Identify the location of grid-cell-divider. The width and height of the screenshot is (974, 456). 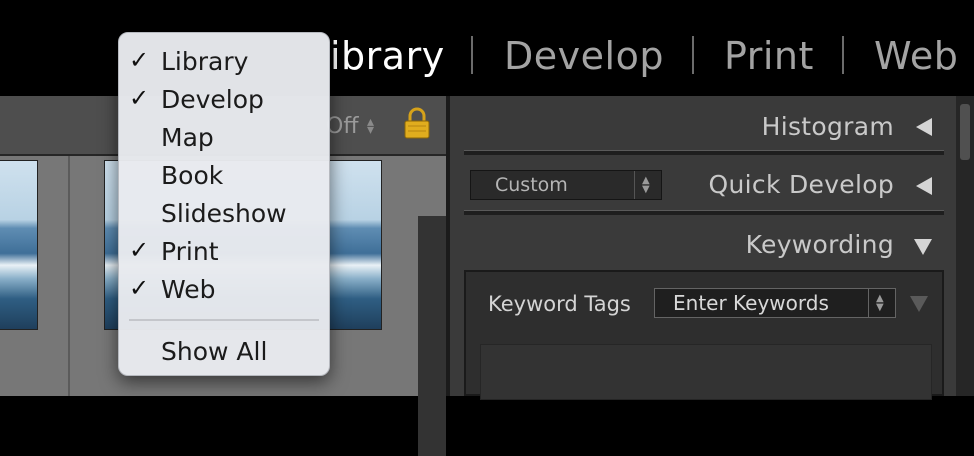
(69, 276).